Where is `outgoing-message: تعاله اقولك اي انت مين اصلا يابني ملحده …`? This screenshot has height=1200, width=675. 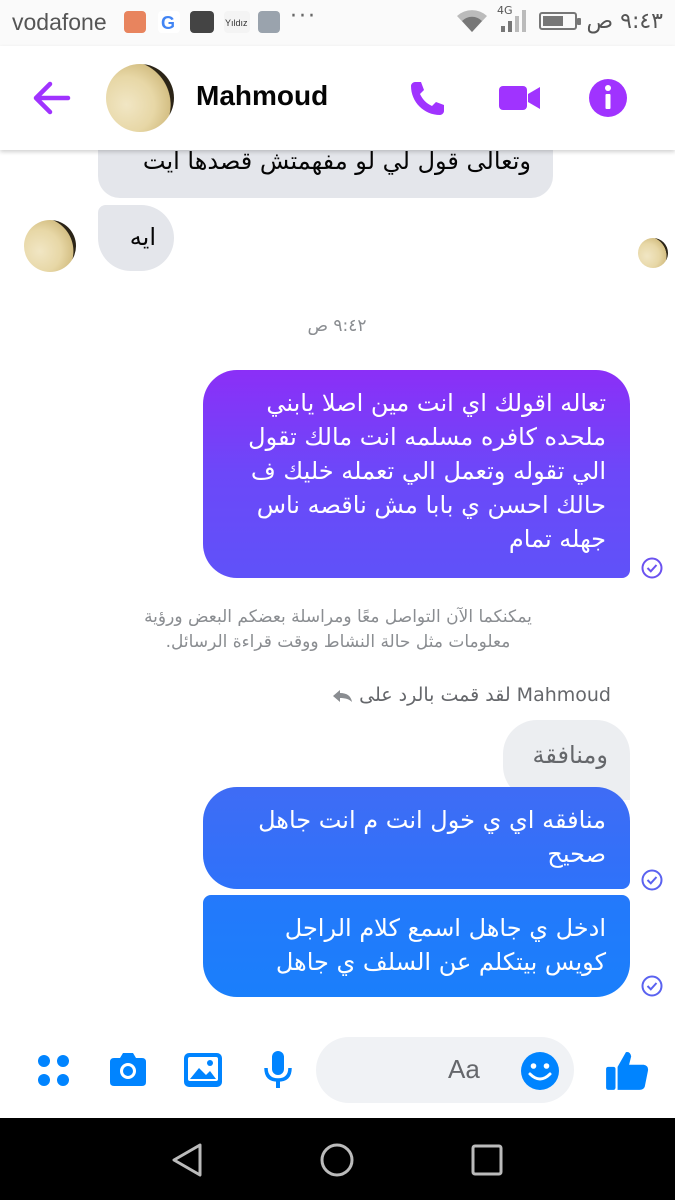 outgoing-message: تعاله اقولك اي انت مين اصلا يابني ملحده … is located at coordinates (416, 474).